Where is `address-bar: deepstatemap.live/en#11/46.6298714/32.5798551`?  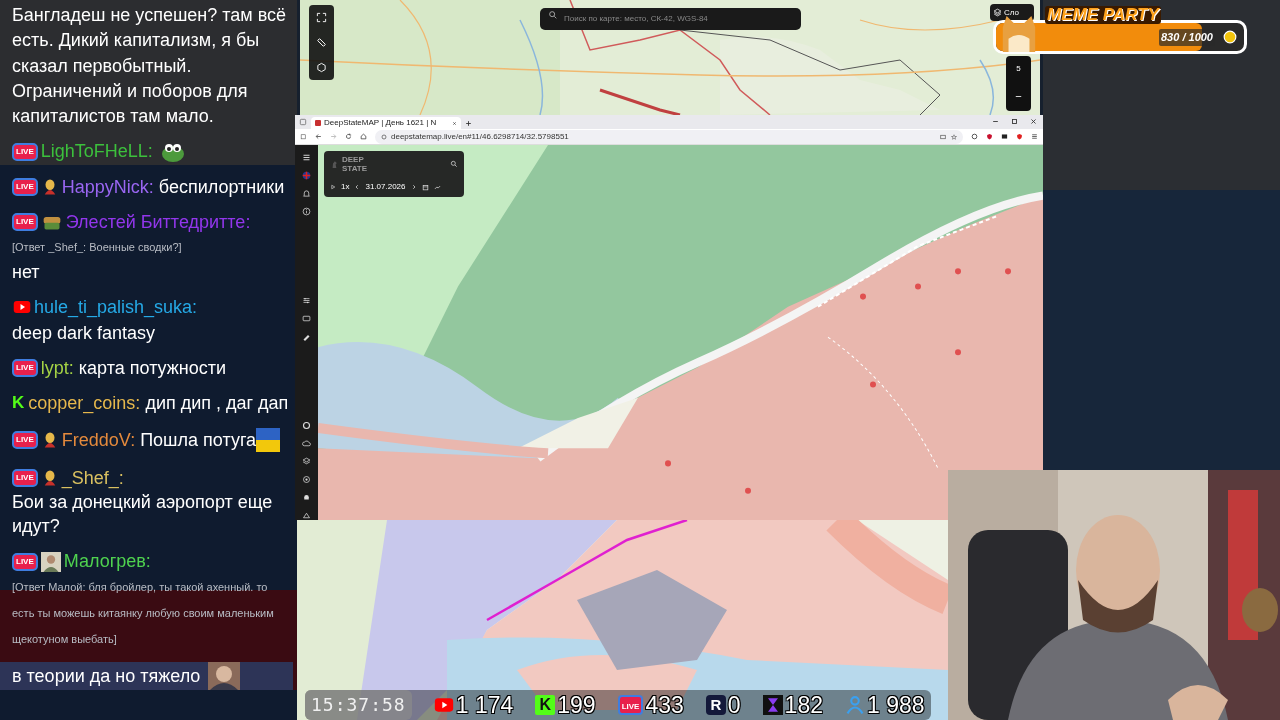
address-bar: deepstatemap.live/en#11/46.6298714/32.5798551 is located at coordinates (669, 136).